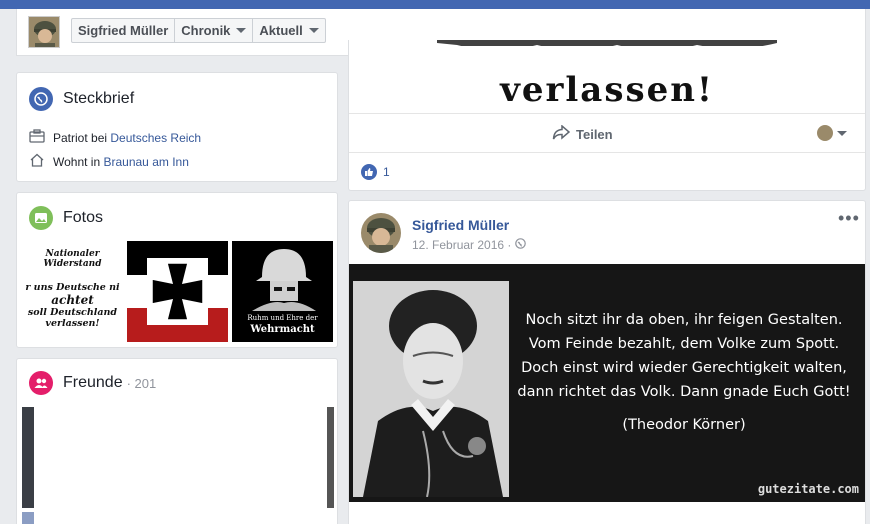 The image size is (870, 524). Describe the element at coordinates (282, 329) in the screenshot. I see `photo3-line-2: Wehrmacht` at that location.